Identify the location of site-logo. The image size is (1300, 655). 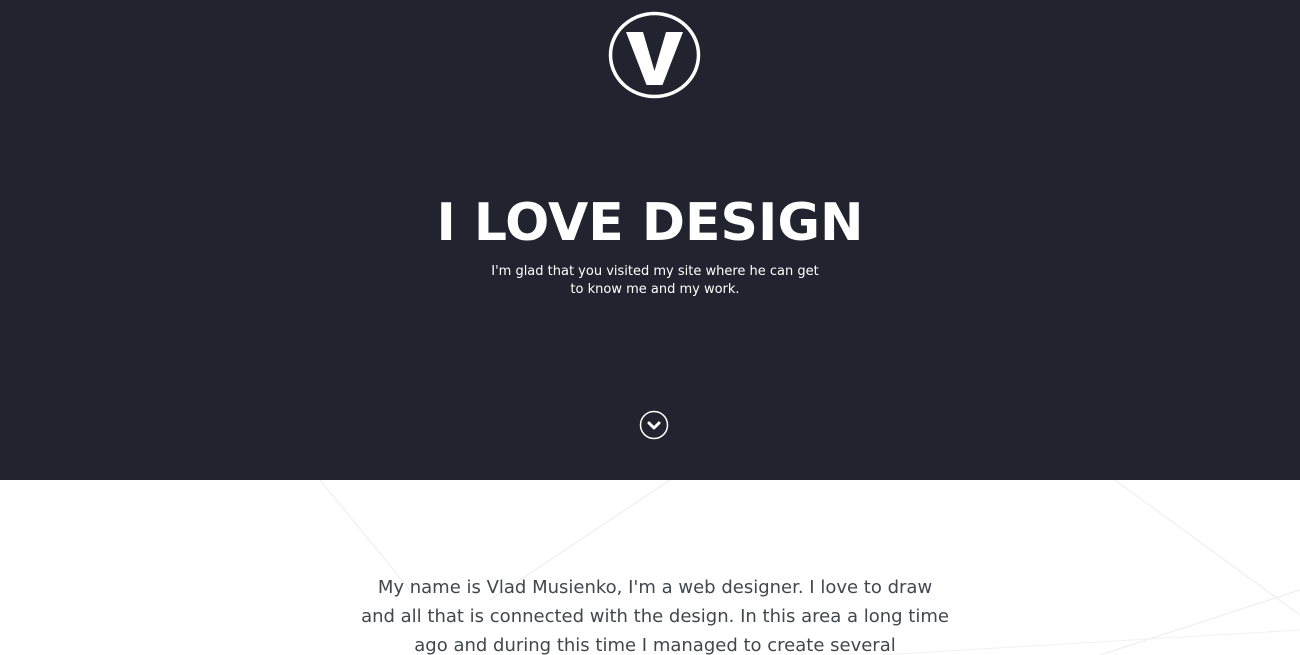
(654, 55).